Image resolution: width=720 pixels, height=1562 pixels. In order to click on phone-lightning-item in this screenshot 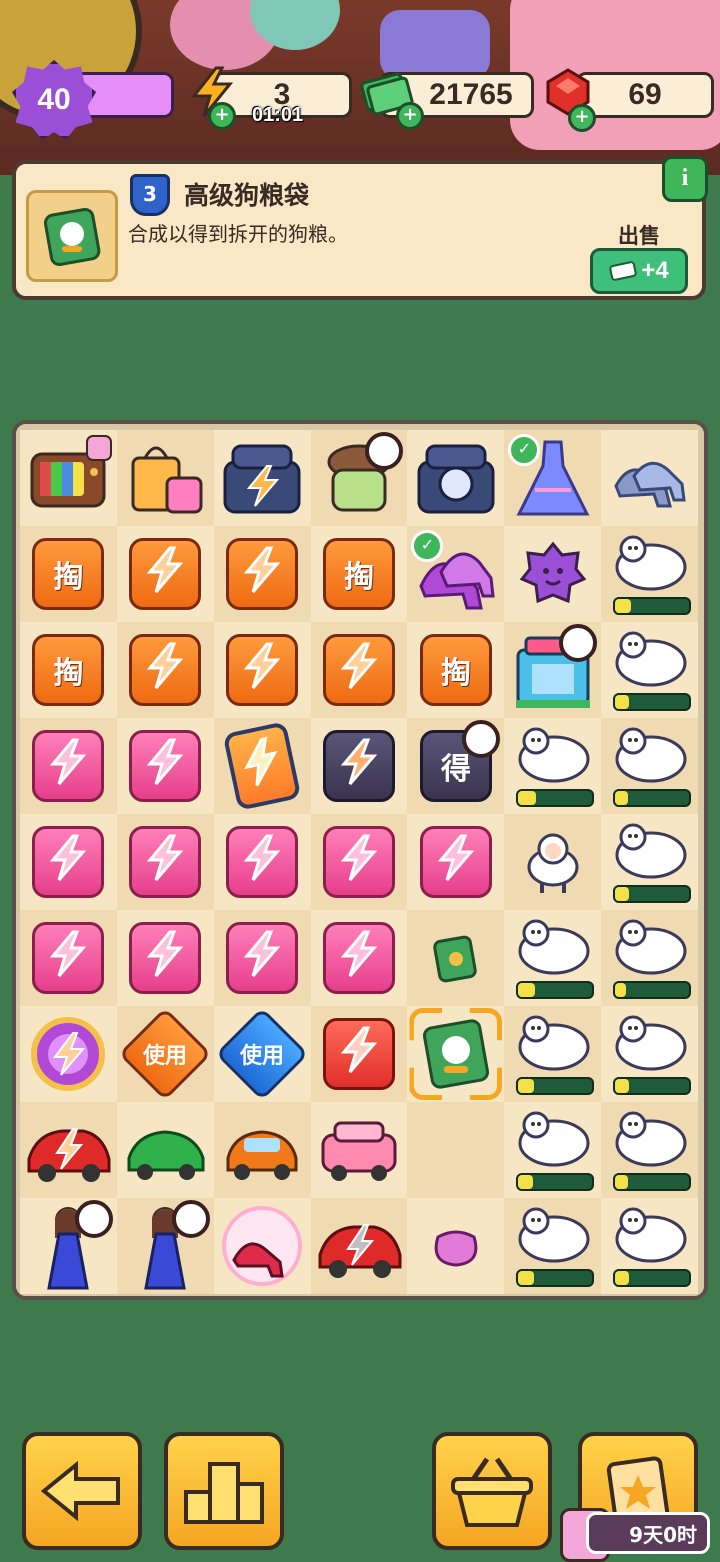, I will do `click(262, 766)`.